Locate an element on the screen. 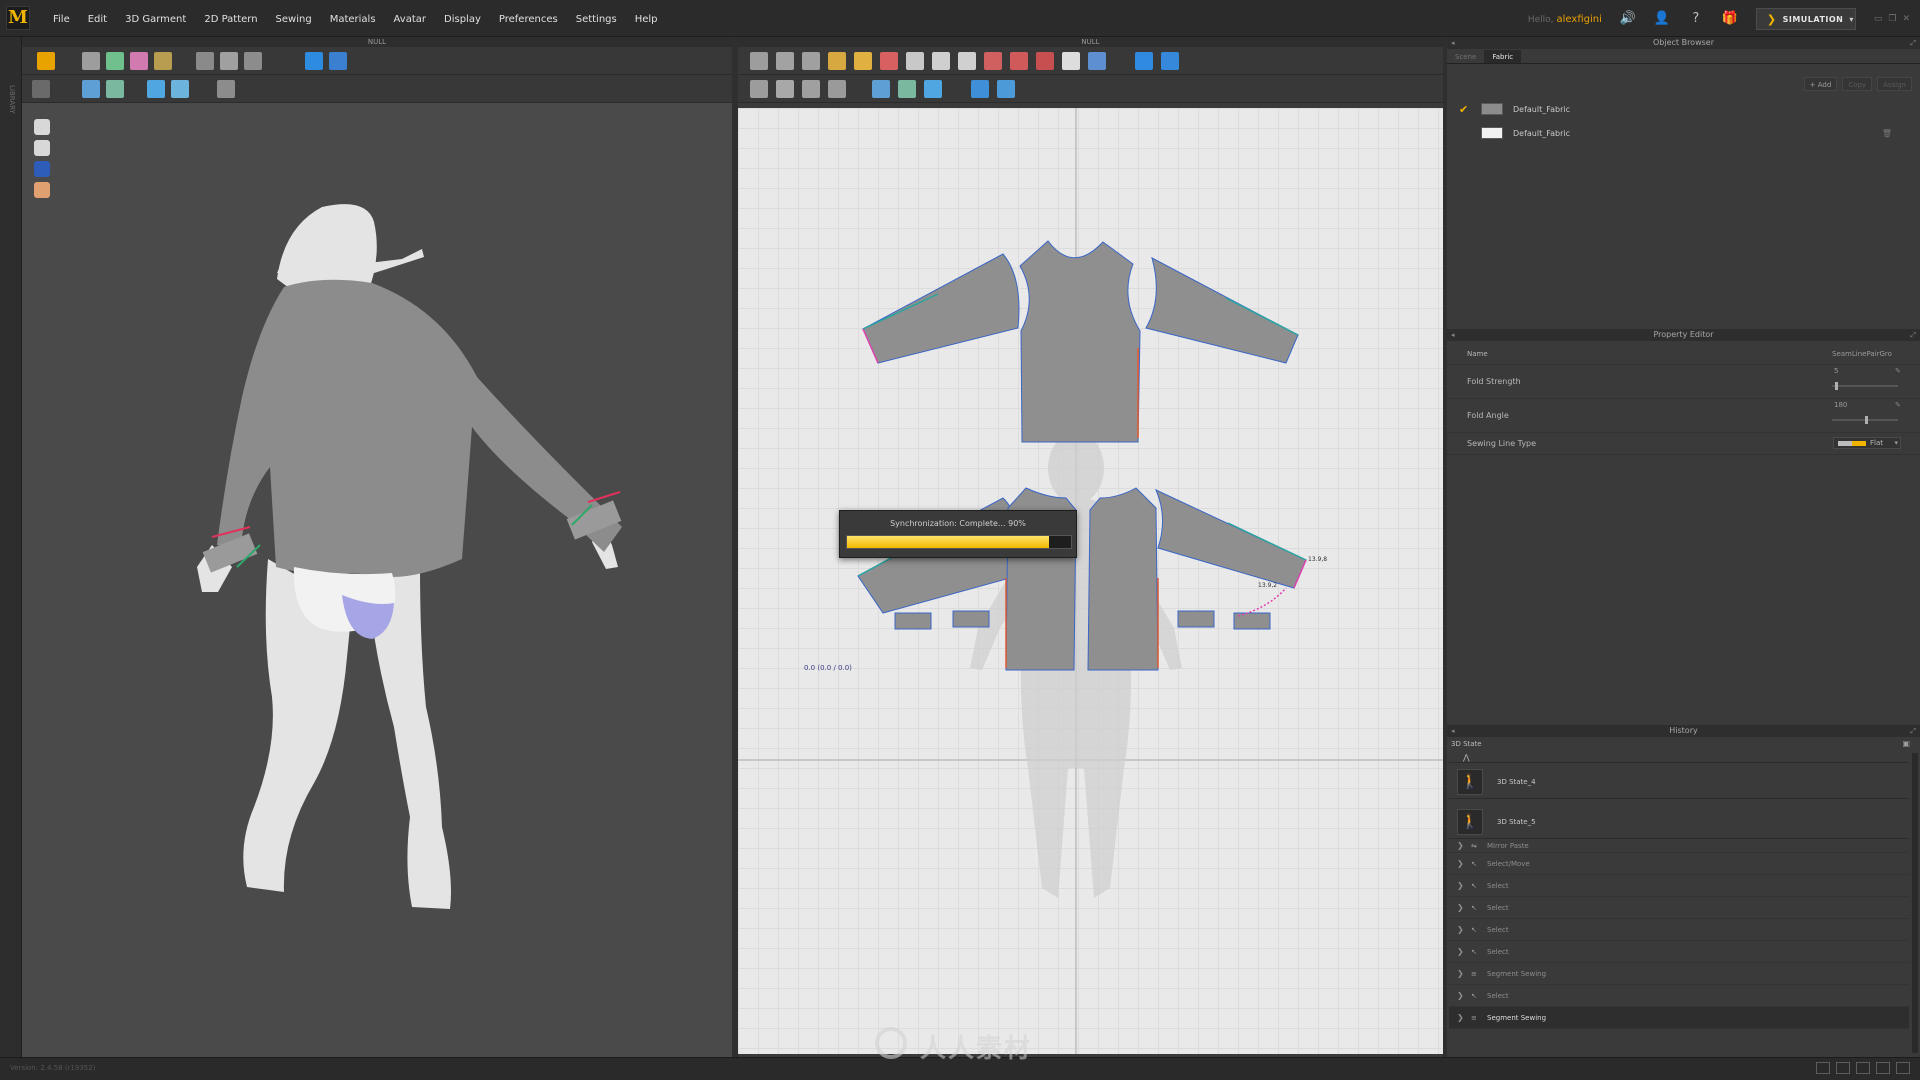  free-sewing-icon is located at coordinates (1170, 61).